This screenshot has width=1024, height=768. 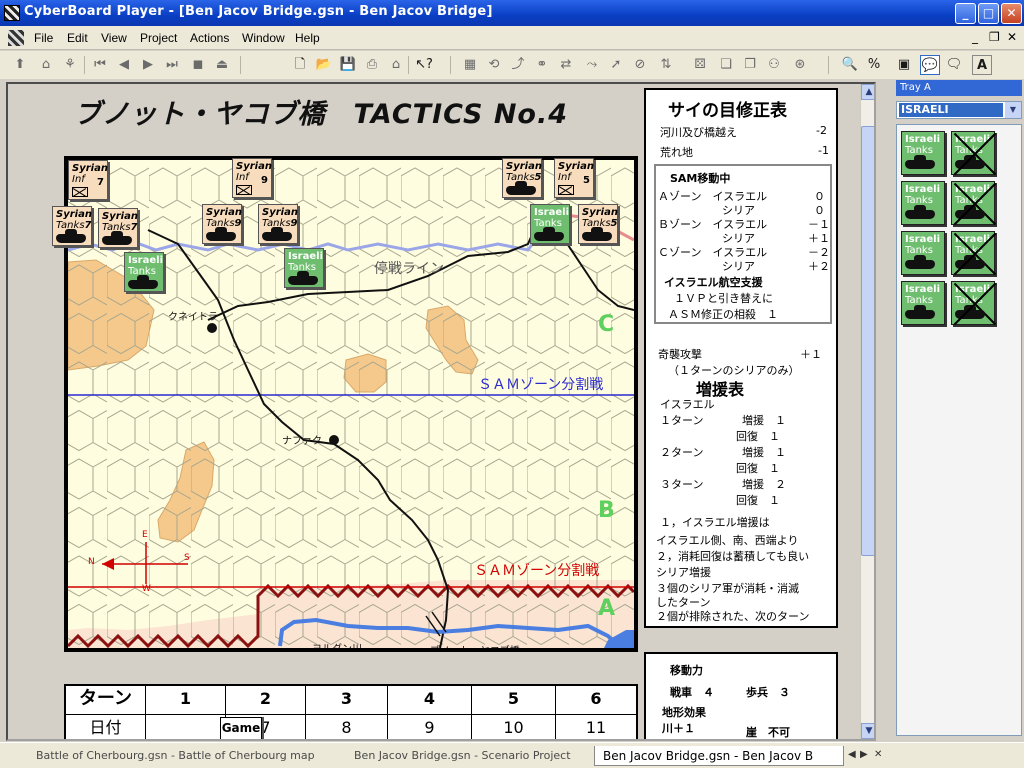 What do you see at coordinates (867, 731) in the screenshot?
I see `scroll-down-icon: ▼` at bounding box center [867, 731].